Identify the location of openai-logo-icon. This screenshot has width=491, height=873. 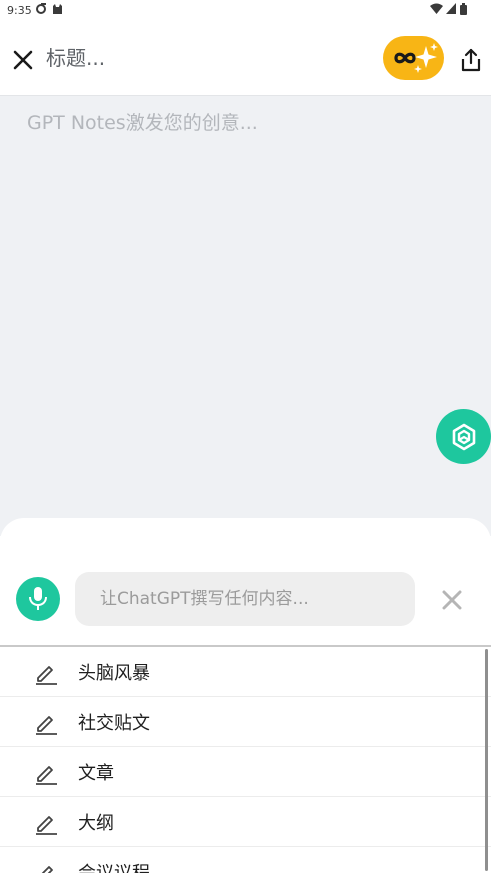
(463, 436).